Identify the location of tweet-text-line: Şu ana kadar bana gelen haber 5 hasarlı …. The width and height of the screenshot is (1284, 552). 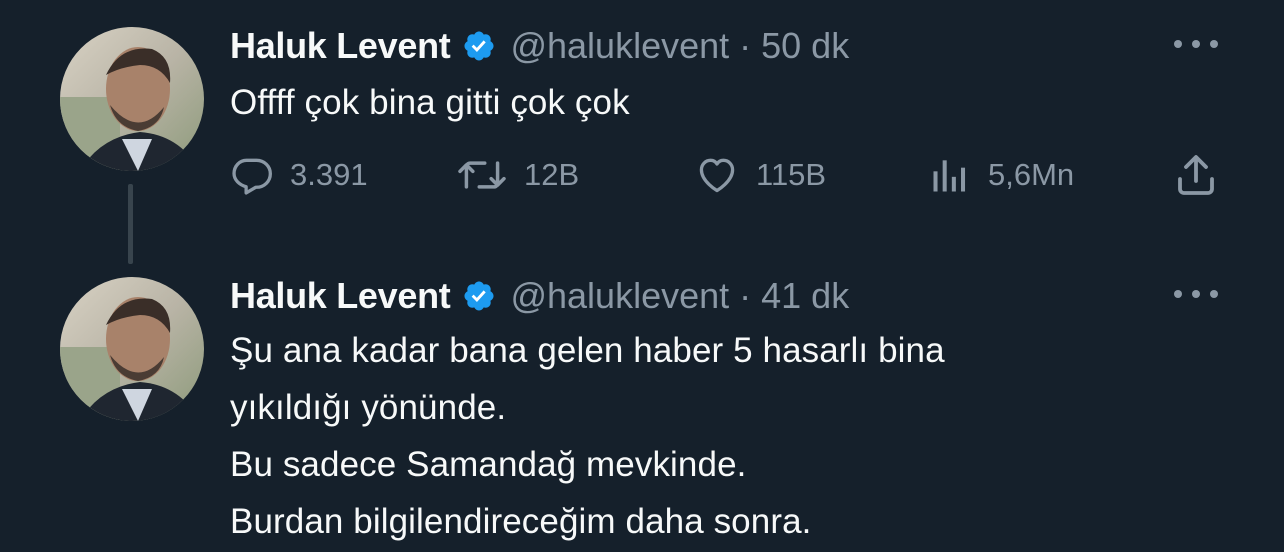
(587, 350).